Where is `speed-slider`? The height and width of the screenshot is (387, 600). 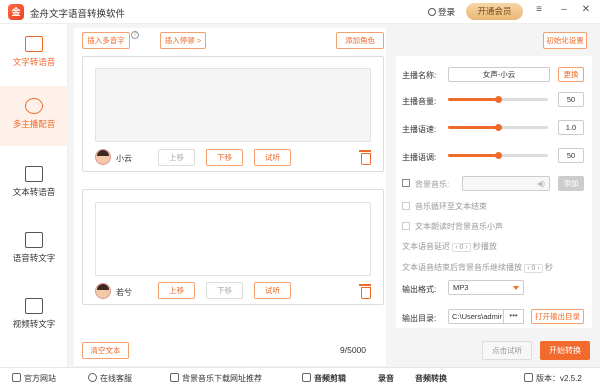
speed-slider is located at coordinates (498, 127).